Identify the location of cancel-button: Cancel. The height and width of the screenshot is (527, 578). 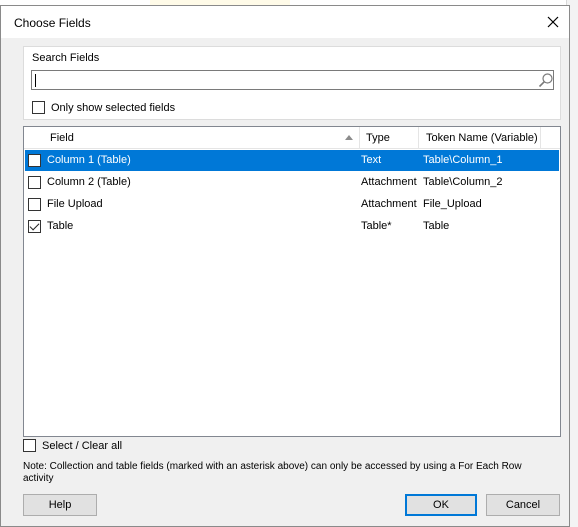
(523, 505).